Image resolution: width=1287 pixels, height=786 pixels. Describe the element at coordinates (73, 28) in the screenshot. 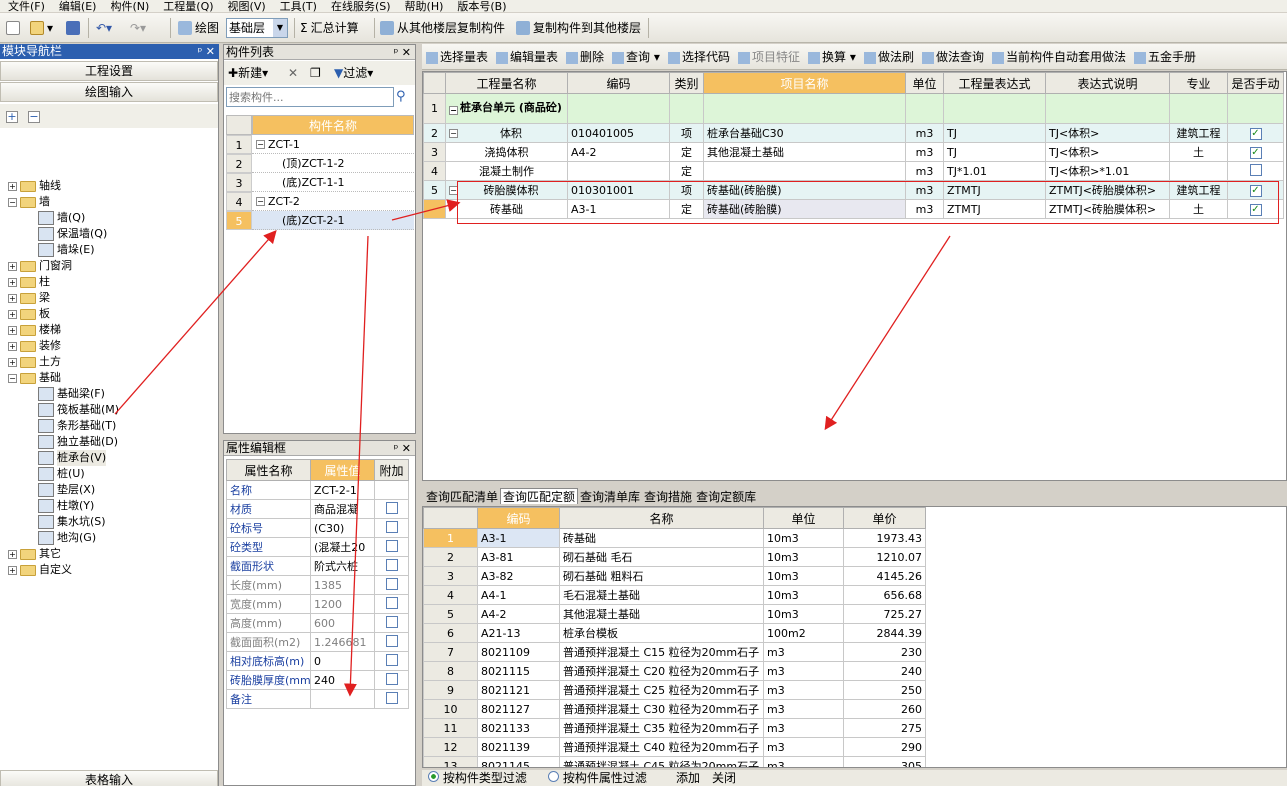

I see `save-icon` at that location.